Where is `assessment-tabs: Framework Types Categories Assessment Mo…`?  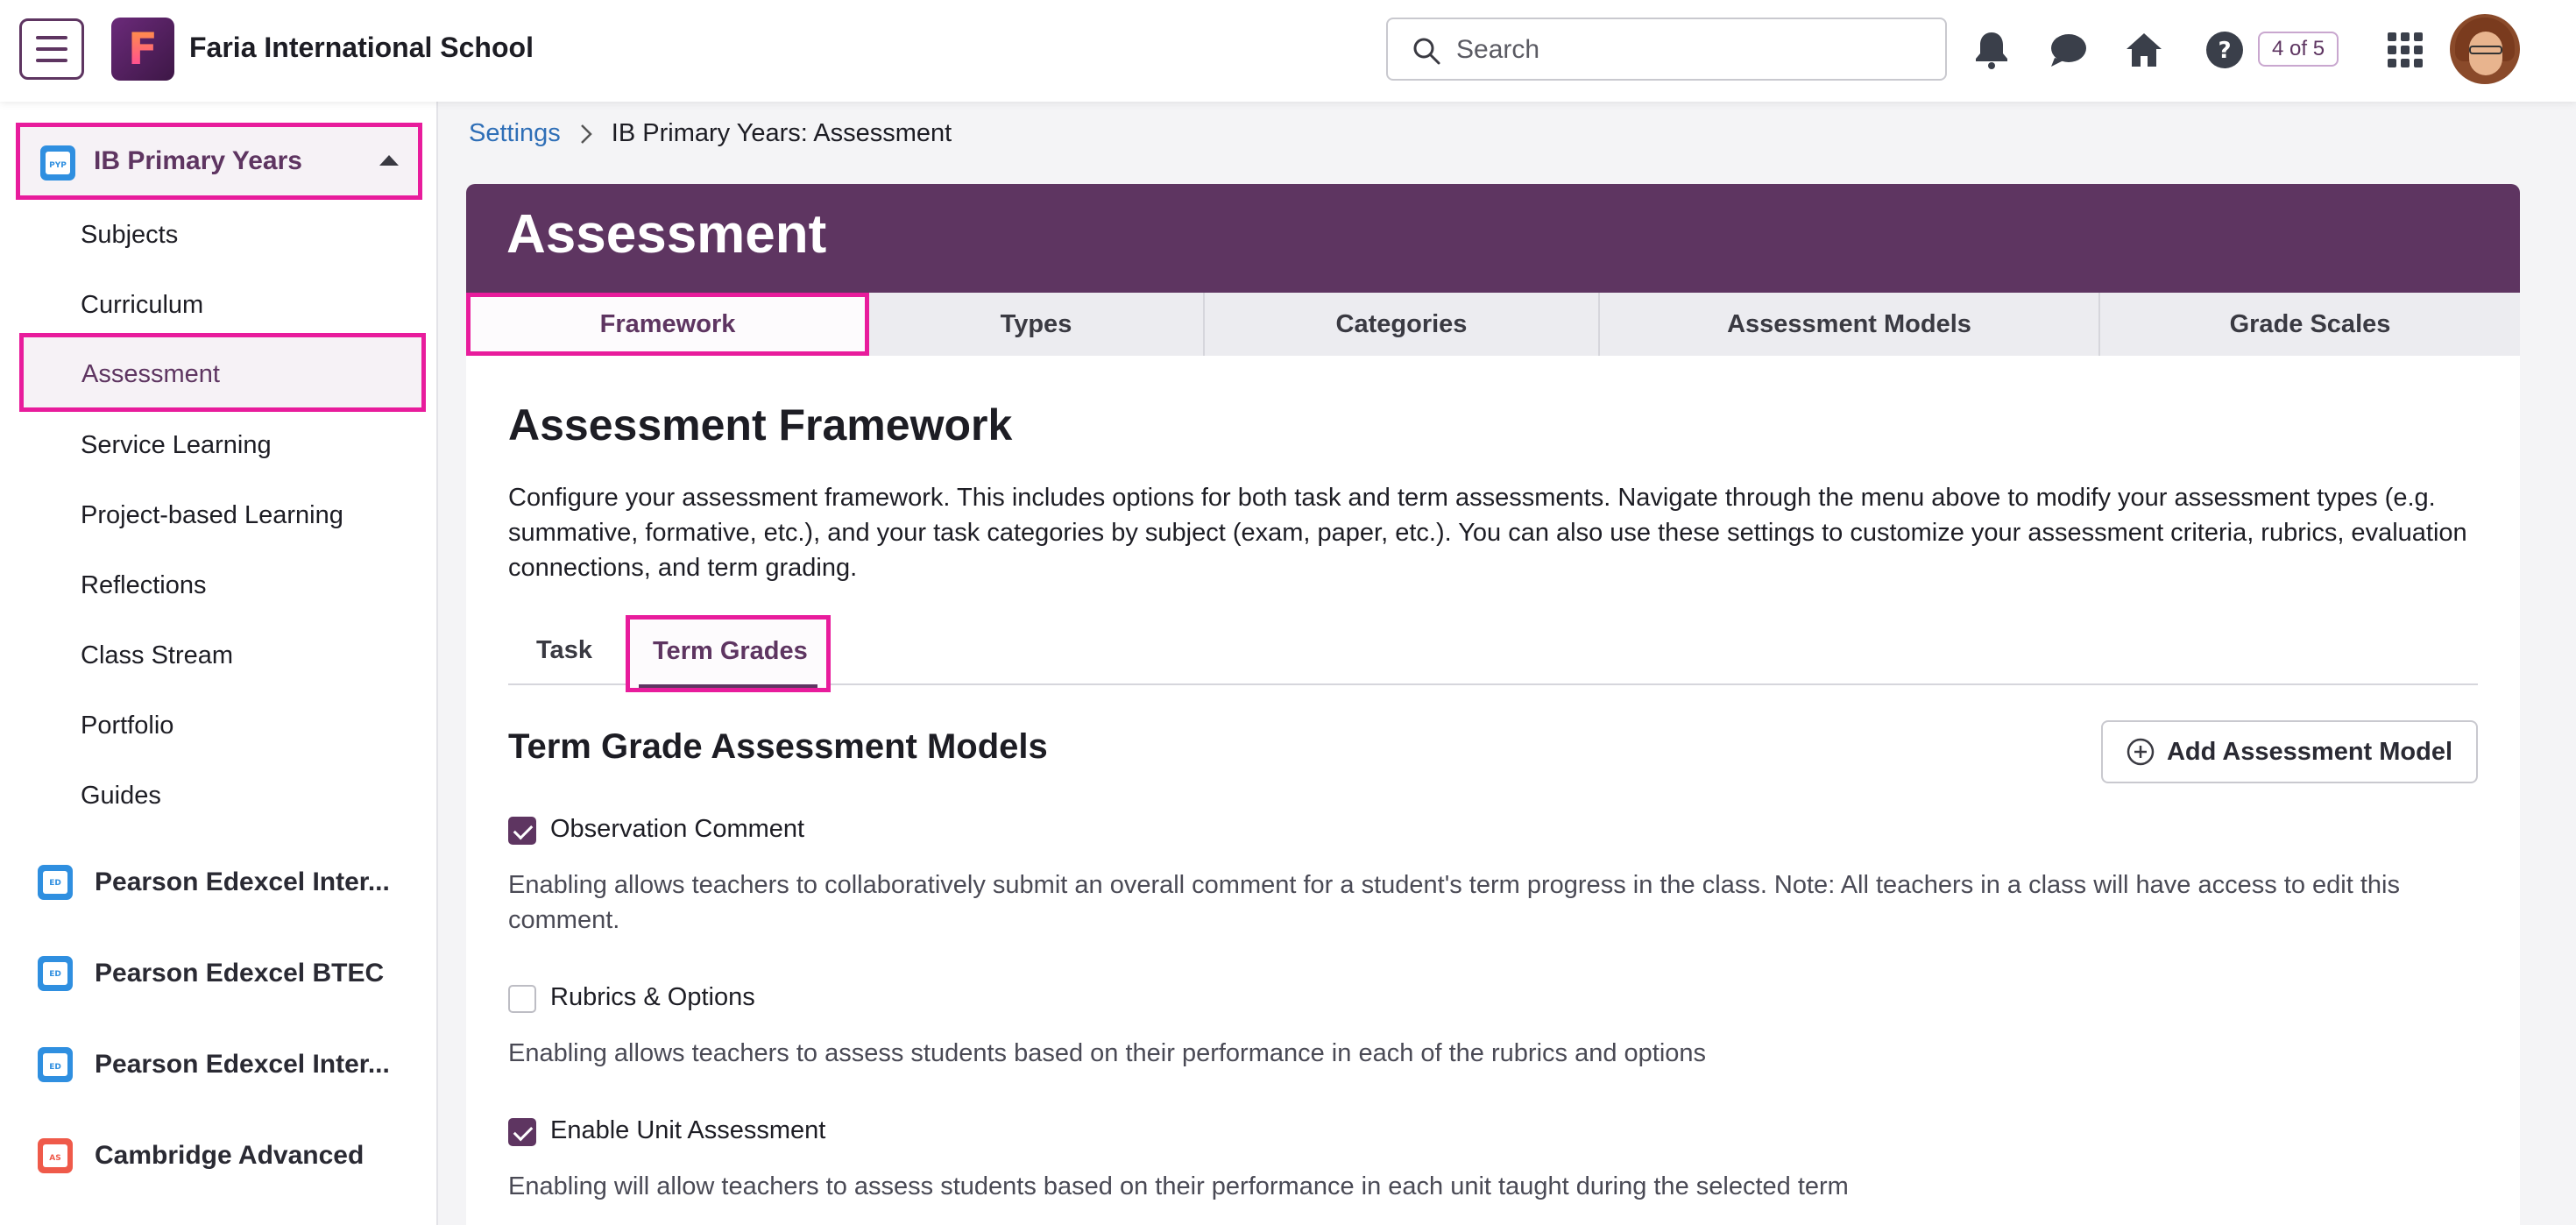 assessment-tabs: Framework Types Categories Assessment Mo… is located at coordinates (1493, 324).